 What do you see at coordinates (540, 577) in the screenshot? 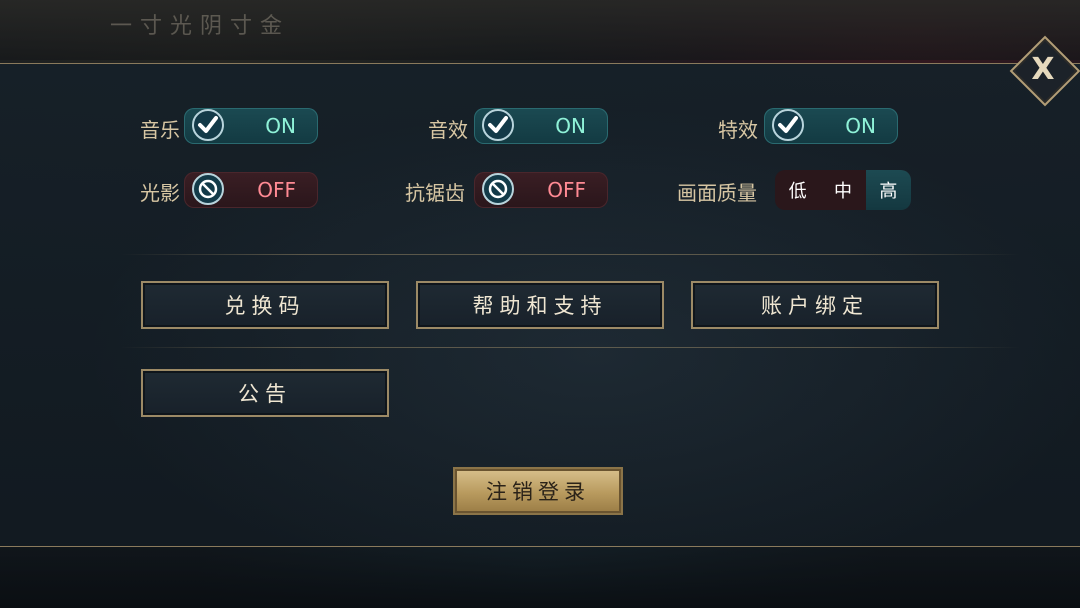
I see `background-bottom-bar` at bounding box center [540, 577].